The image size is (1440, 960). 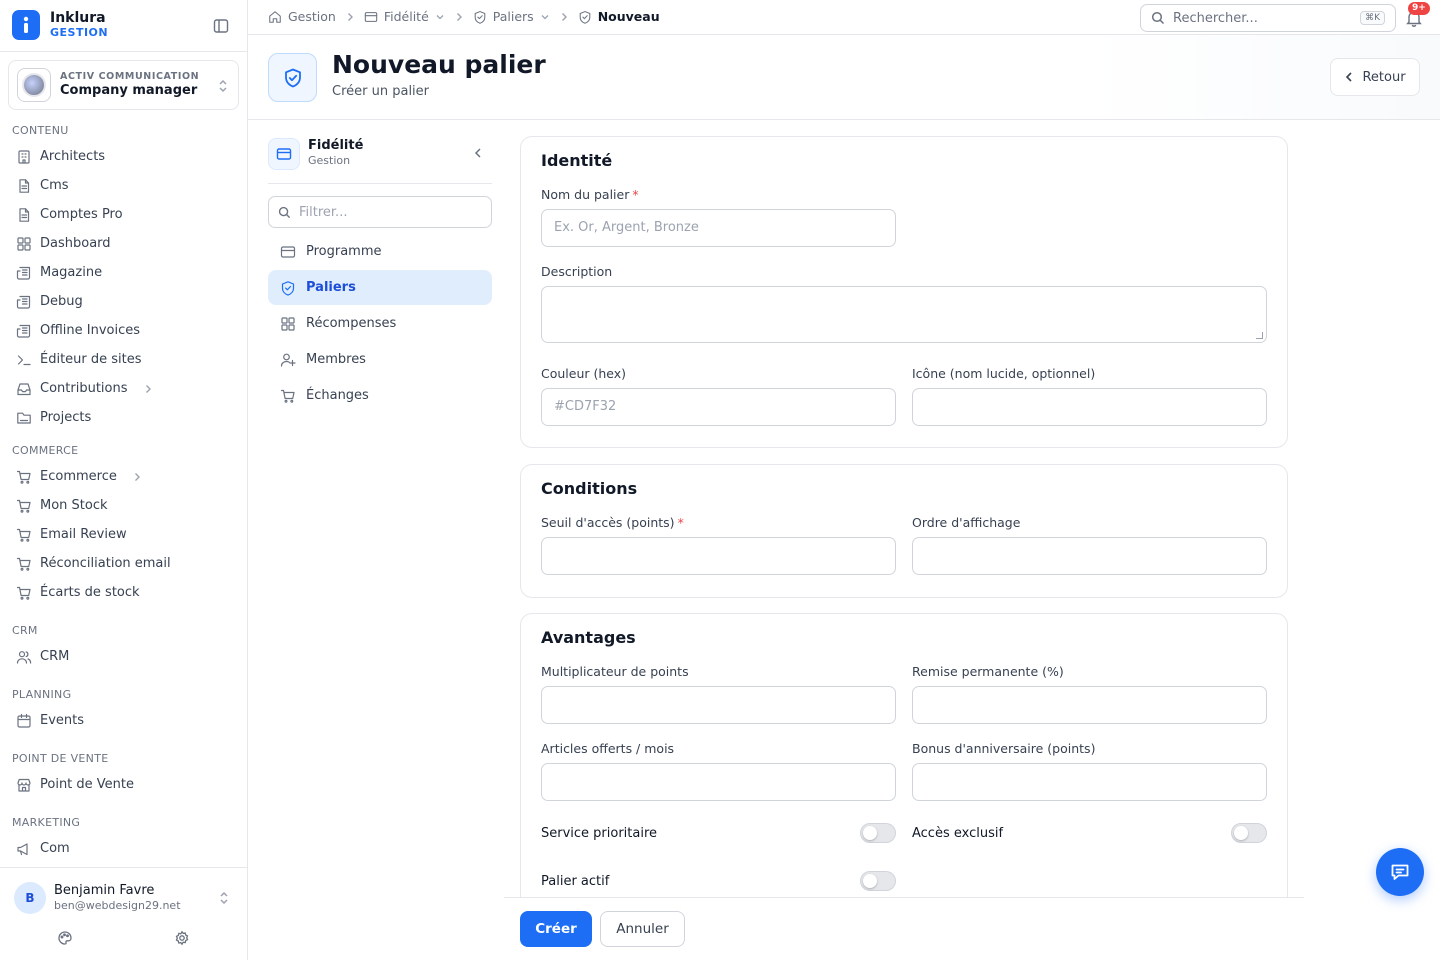 I want to click on back-button: Retour, so click(x=1375, y=77).